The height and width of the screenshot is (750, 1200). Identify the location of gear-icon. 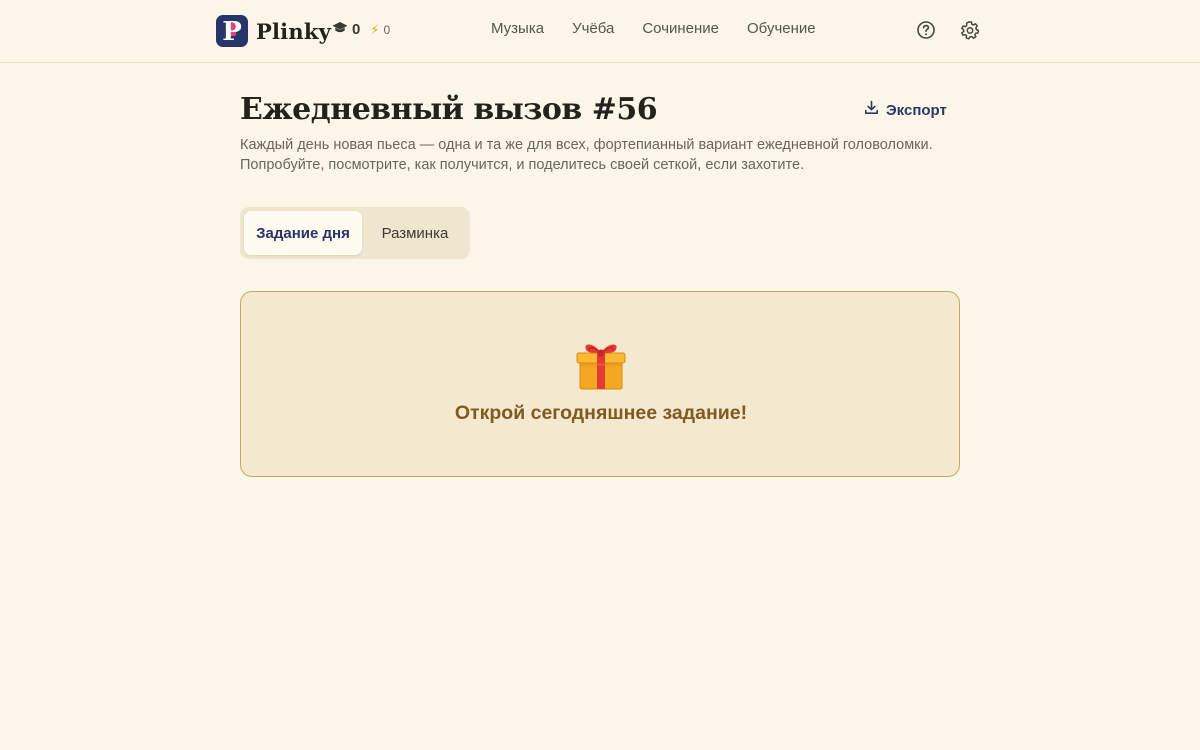
(970, 30).